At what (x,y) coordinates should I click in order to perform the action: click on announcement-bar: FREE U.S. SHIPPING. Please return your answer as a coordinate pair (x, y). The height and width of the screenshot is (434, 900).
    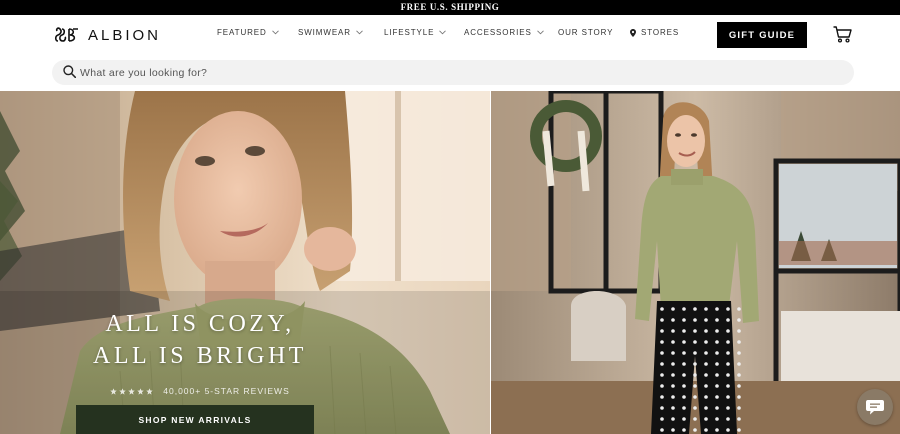
    Looking at the image, I should click on (450, 7).